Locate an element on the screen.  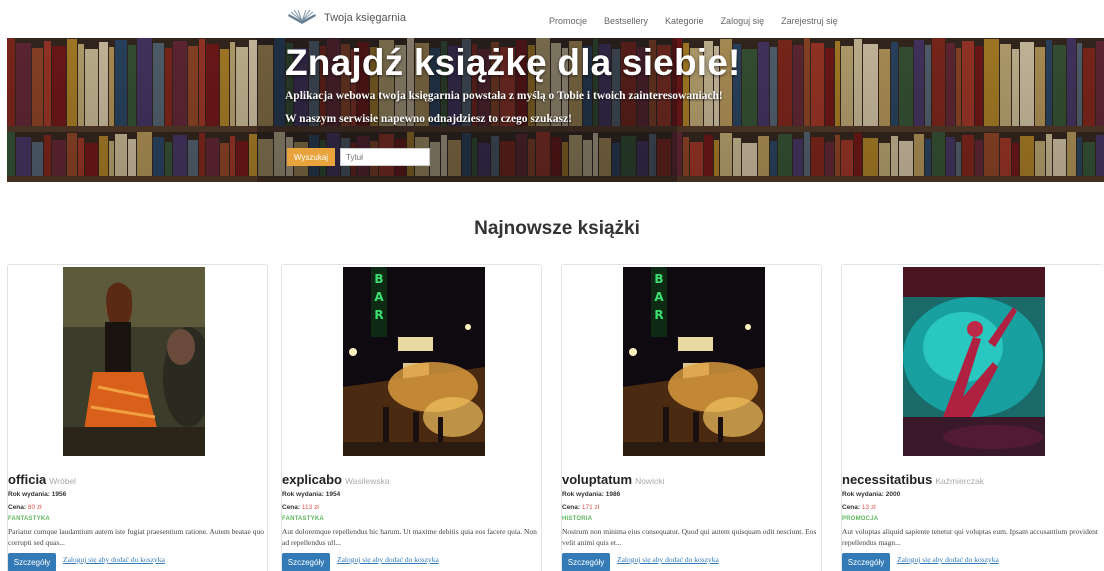
book-year: Rok wydania: 1954 is located at coordinates (311, 494).